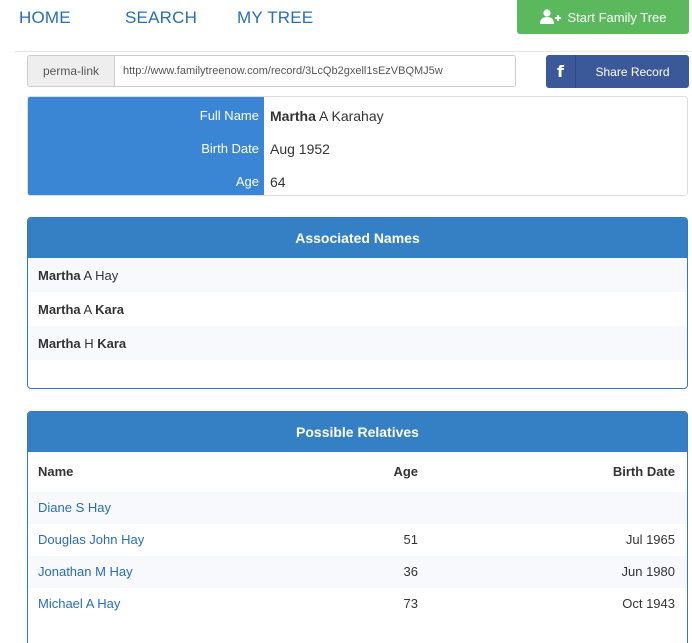  What do you see at coordinates (357, 432) in the screenshot?
I see `possible-relatives-heading: Possible Relatives` at bounding box center [357, 432].